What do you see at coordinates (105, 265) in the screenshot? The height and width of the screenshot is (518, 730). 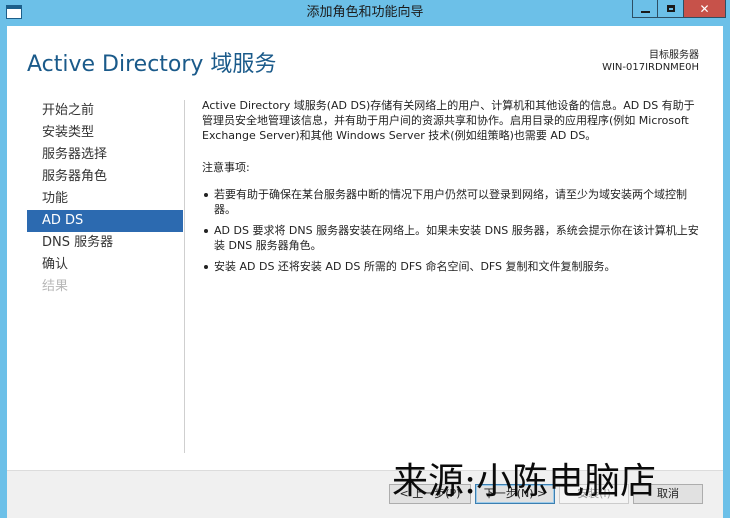 I see `nav-item-confirmation: 确认` at bounding box center [105, 265].